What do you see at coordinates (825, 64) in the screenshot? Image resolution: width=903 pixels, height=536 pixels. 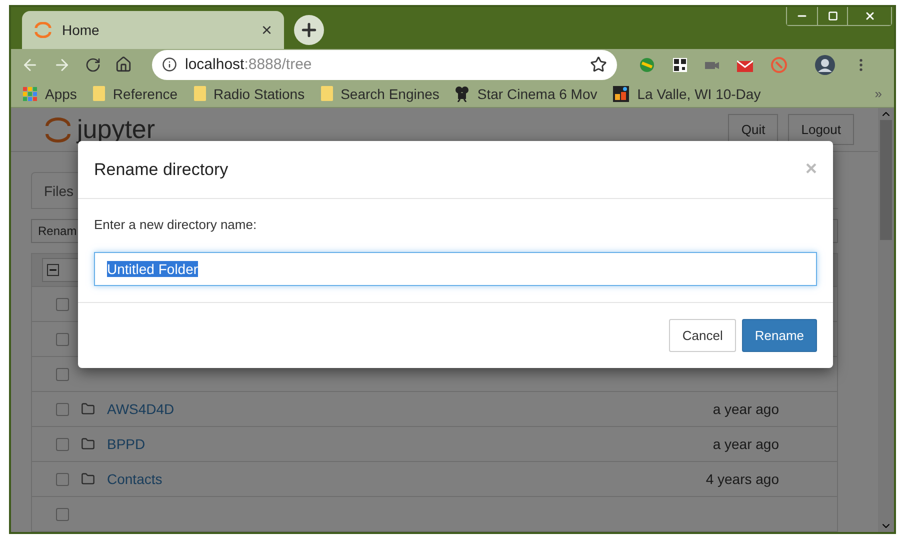 I see `avatar-icon` at bounding box center [825, 64].